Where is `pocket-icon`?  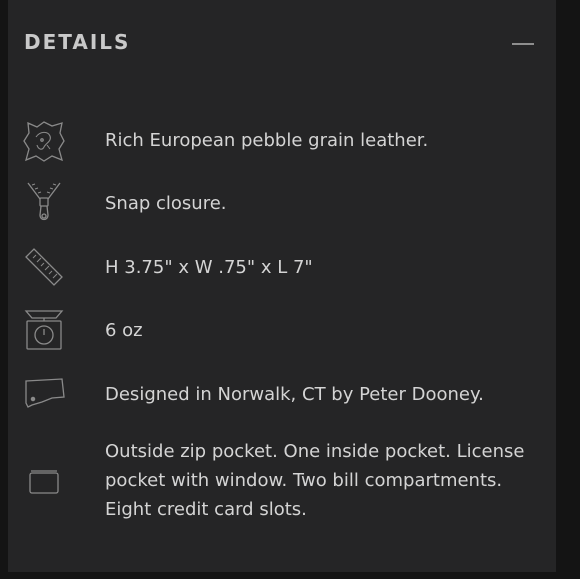
pocket-icon is located at coordinates (44, 481).